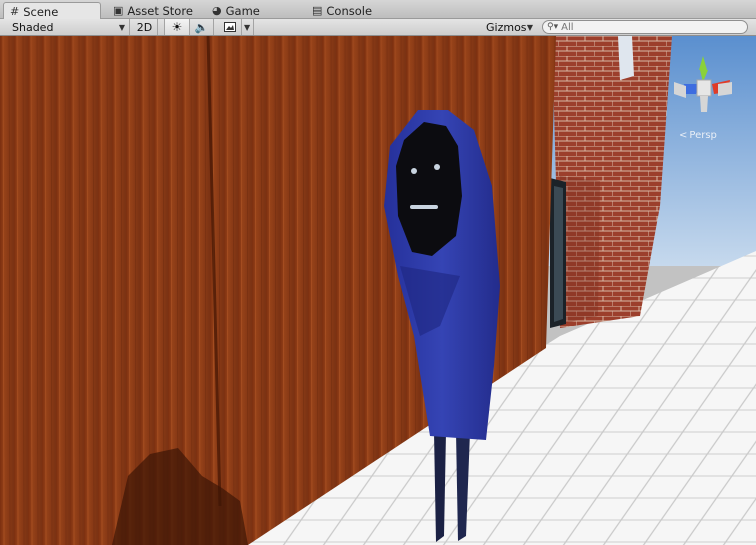 The height and width of the screenshot is (545, 756). What do you see at coordinates (704, 88) in the screenshot?
I see `gizmo-center-cube` at bounding box center [704, 88].